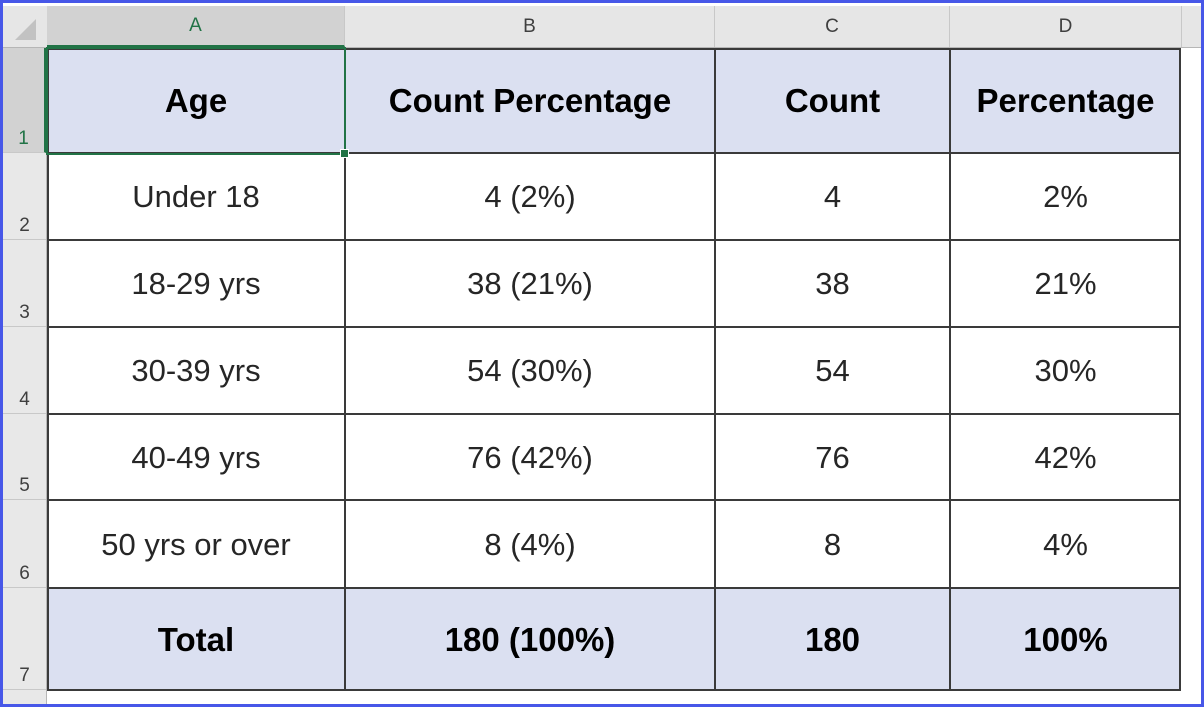 This screenshot has width=1204, height=707. Describe the element at coordinates (530, 639) in the screenshot. I see `cell-b7-total-count-percentage: 180 (100%)` at that location.